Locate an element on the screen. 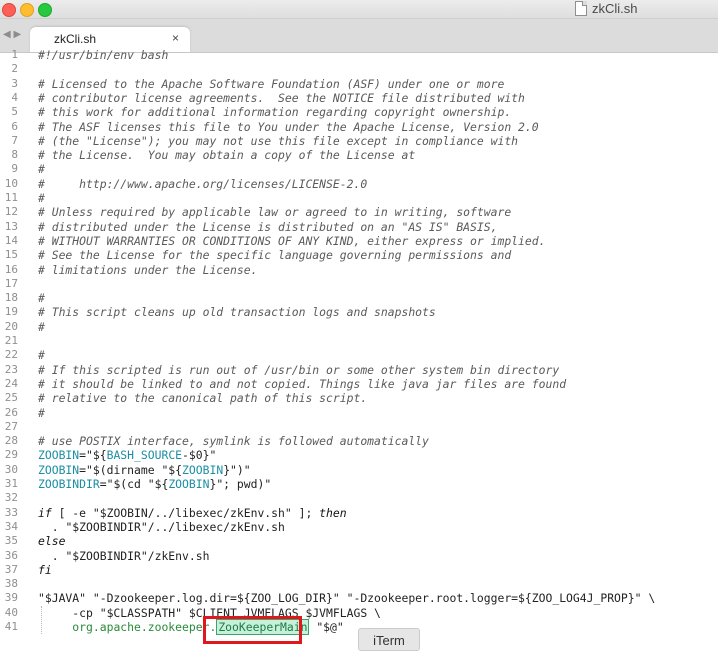  indent-guide is located at coordinates (41, 620).